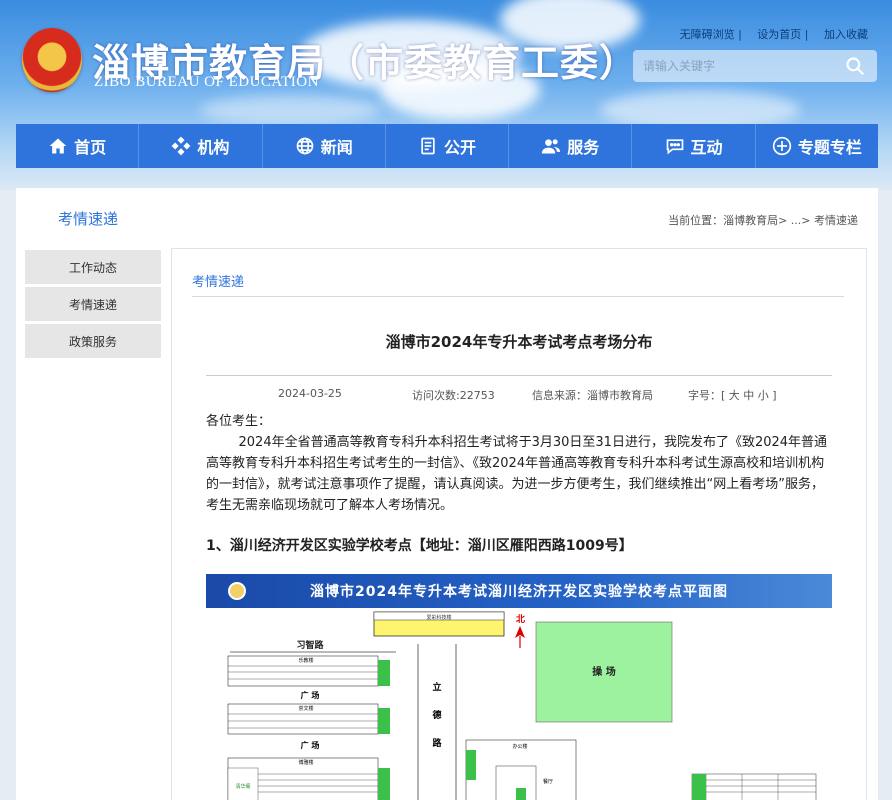 Image resolution: width=892 pixels, height=800 pixels. Describe the element at coordinates (592, 395) in the screenshot. I see `article-source: 信息来源：淄博市教育局` at that location.